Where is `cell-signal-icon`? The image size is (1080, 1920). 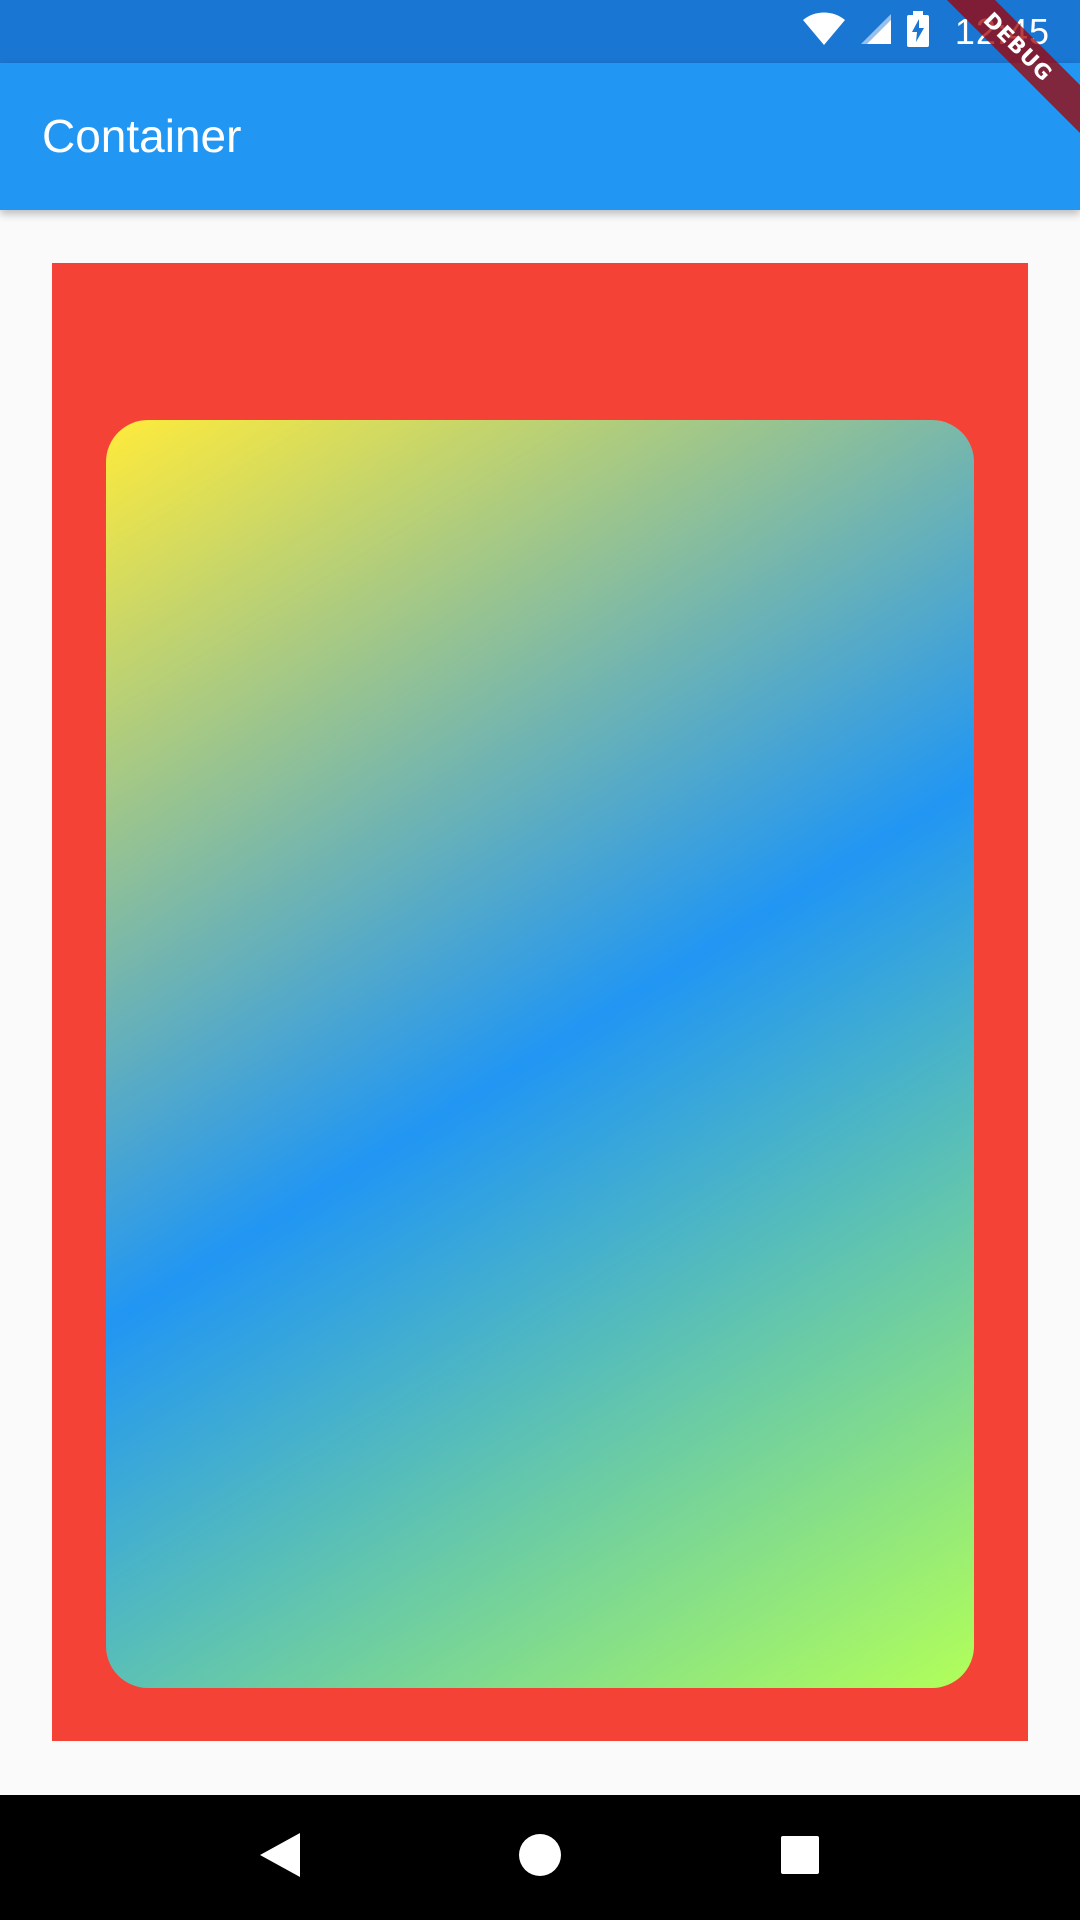 cell-signal-icon is located at coordinates (875, 31).